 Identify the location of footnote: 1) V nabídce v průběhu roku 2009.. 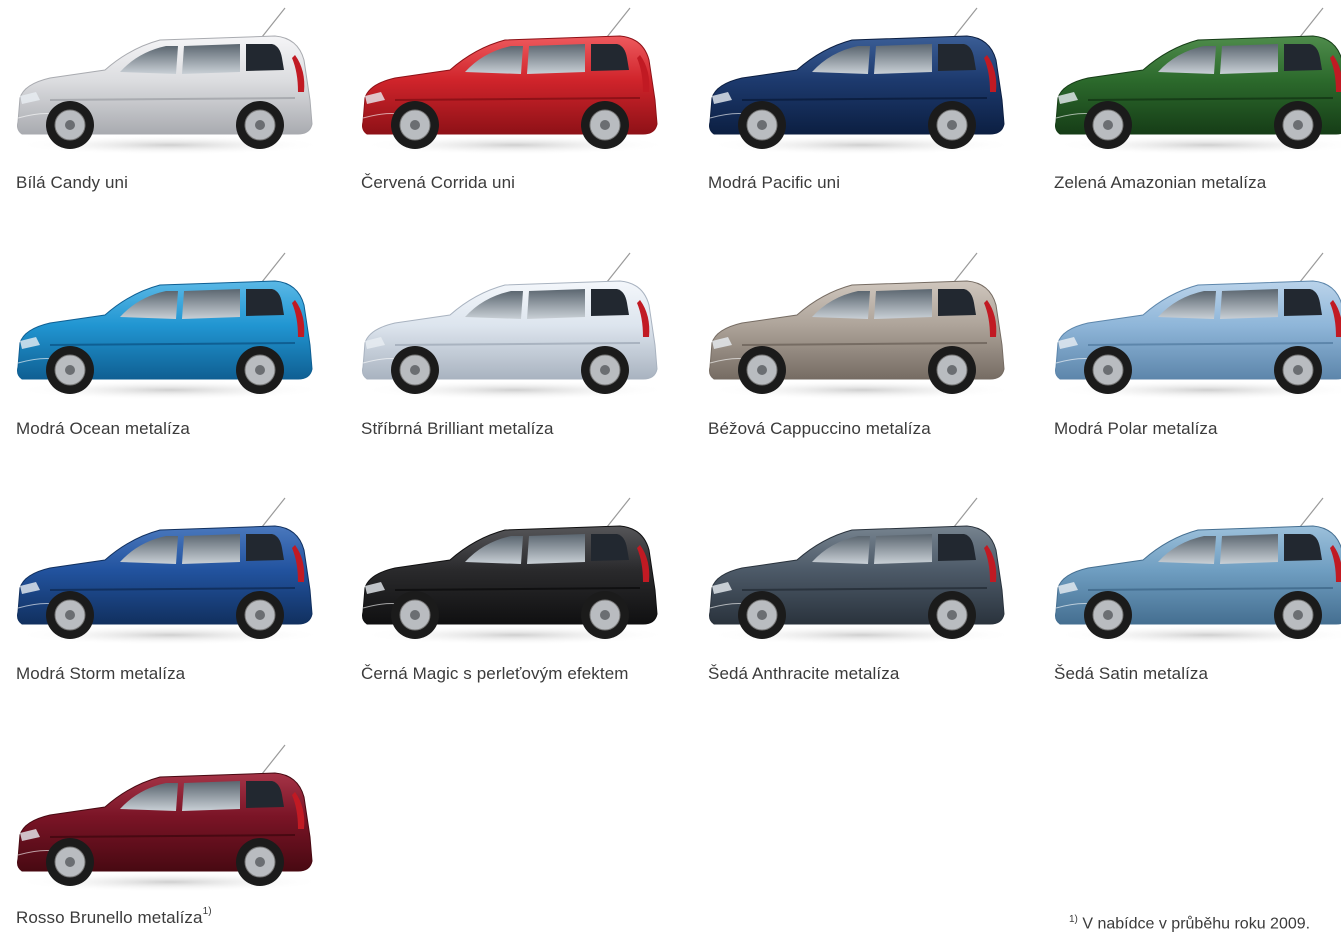
(1205, 923).